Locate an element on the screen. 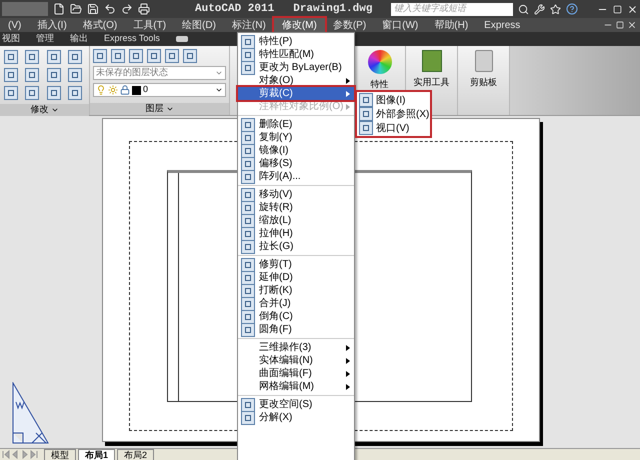 The image size is (640, 460). menu-item: 复制(Y) is located at coordinates (296, 137).